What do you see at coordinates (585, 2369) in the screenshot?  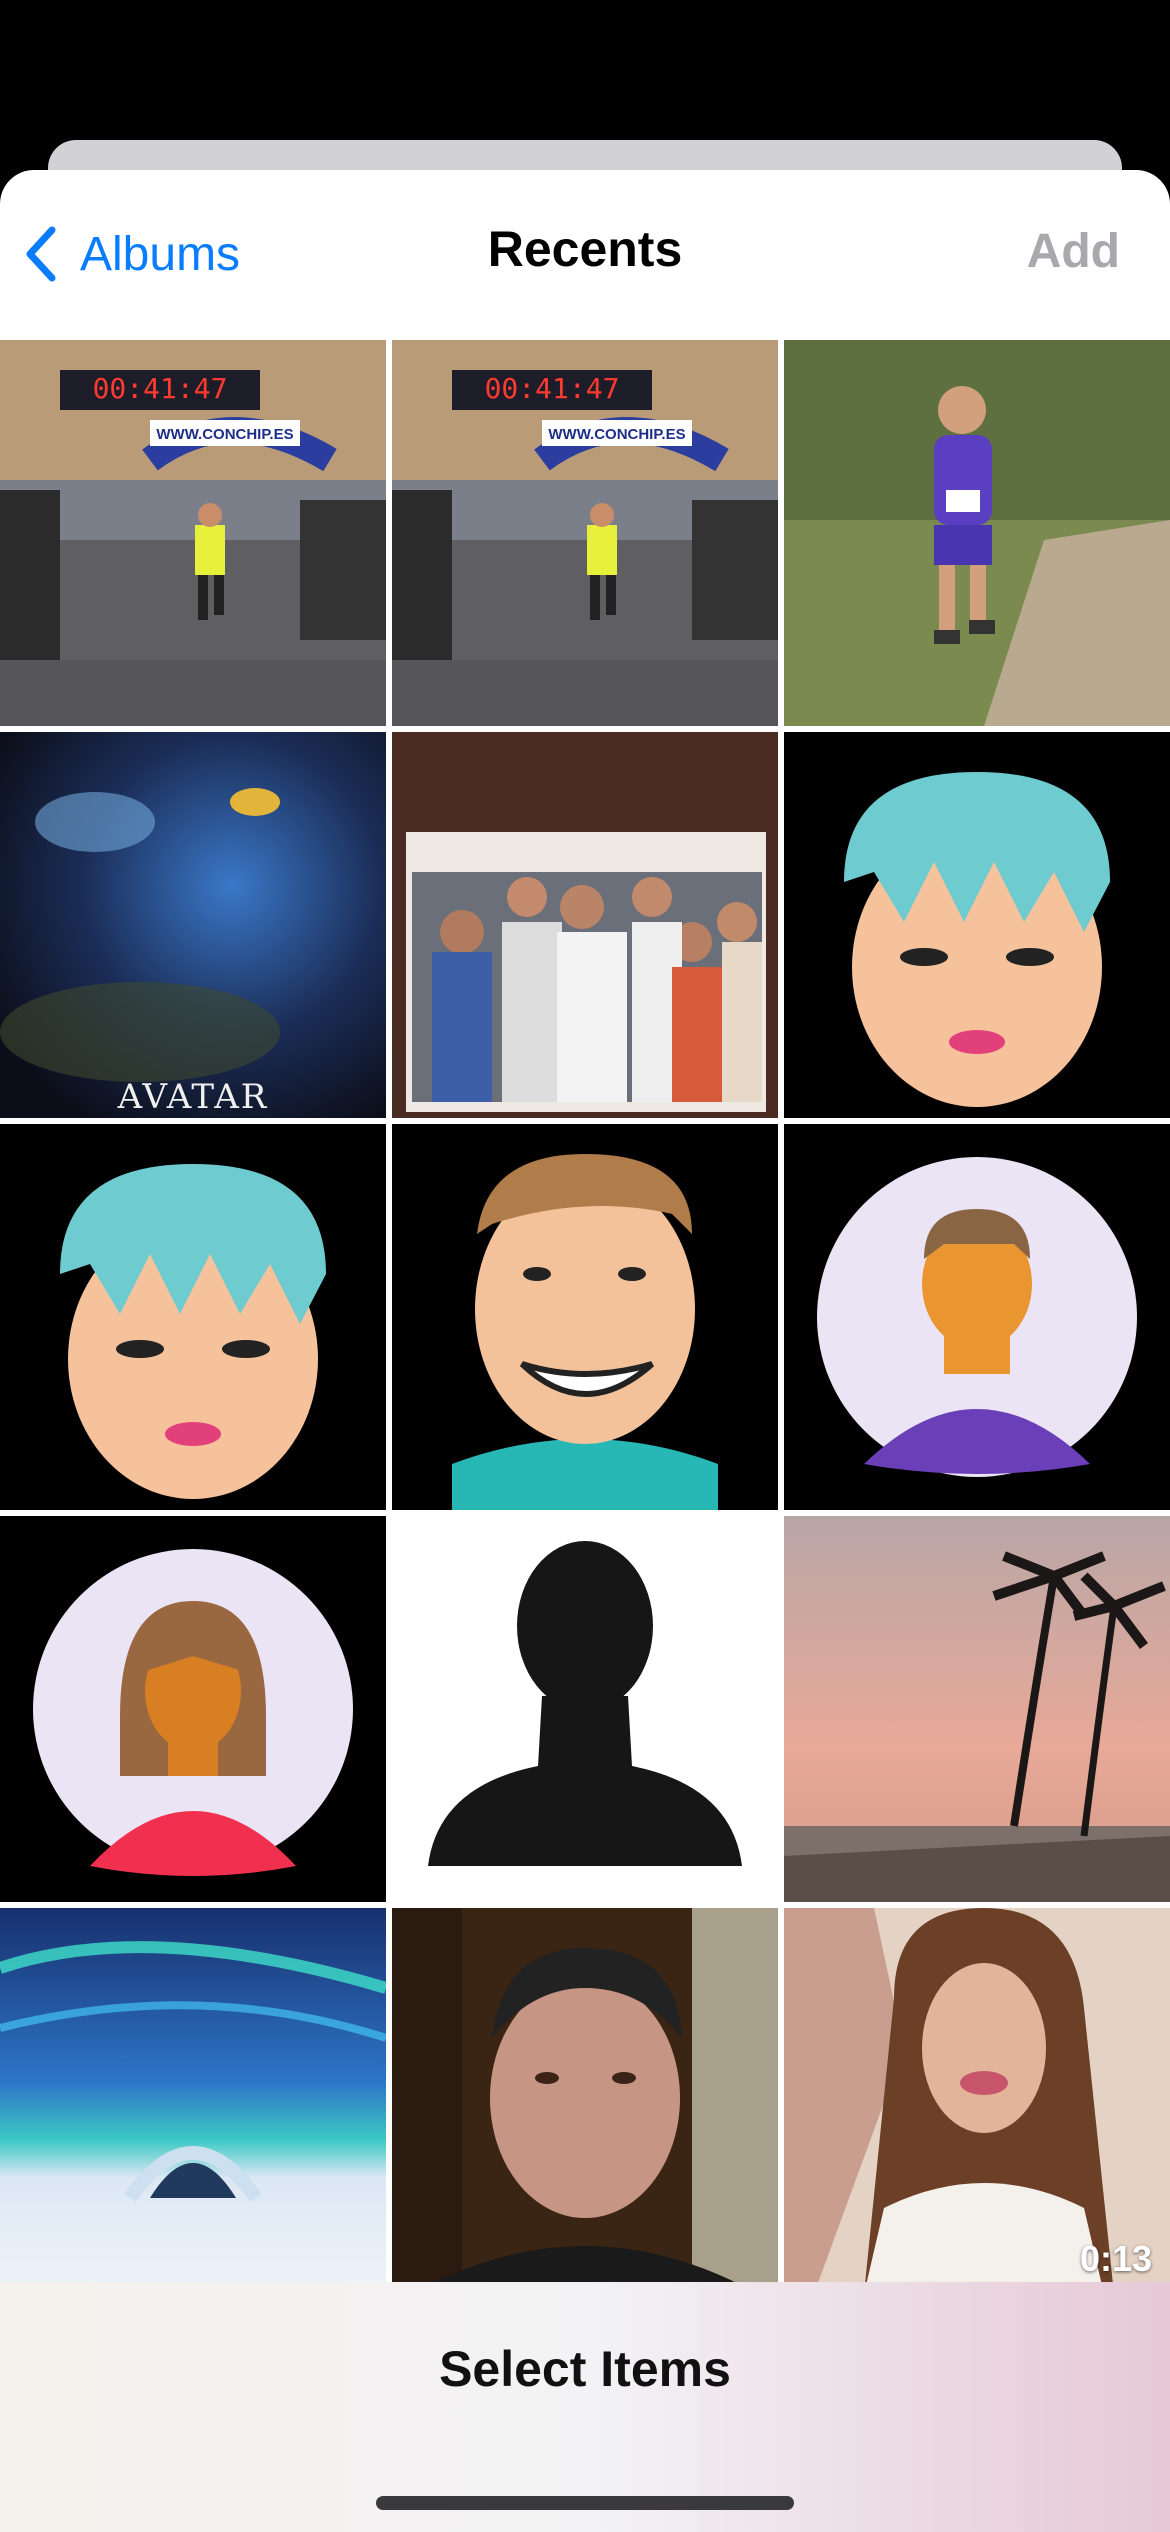 I see `select-items-button: Select Items` at bounding box center [585, 2369].